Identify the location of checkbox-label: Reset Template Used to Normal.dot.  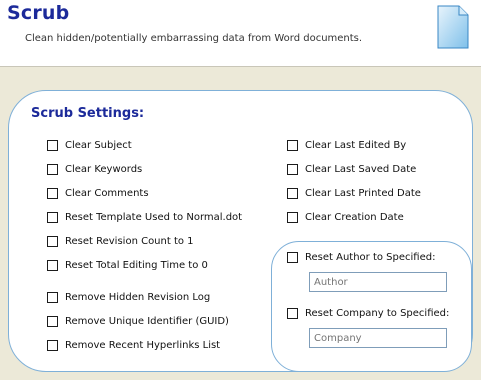
(154, 217).